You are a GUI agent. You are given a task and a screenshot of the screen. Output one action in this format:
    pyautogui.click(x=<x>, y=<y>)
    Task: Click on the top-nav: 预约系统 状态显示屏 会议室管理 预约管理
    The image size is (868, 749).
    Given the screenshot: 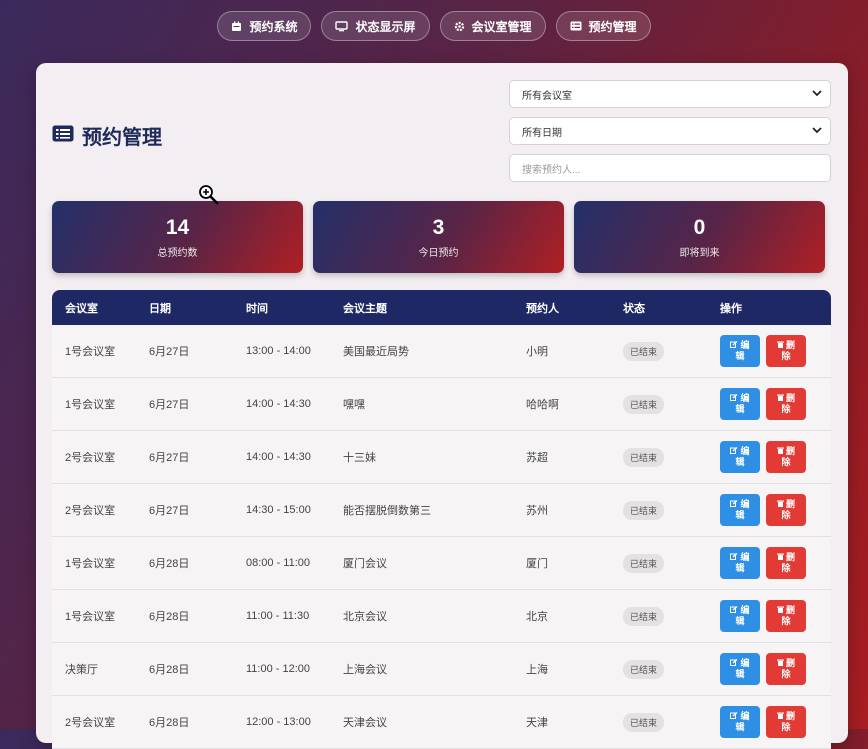 What is the action you would take?
    pyautogui.click(x=434, y=26)
    